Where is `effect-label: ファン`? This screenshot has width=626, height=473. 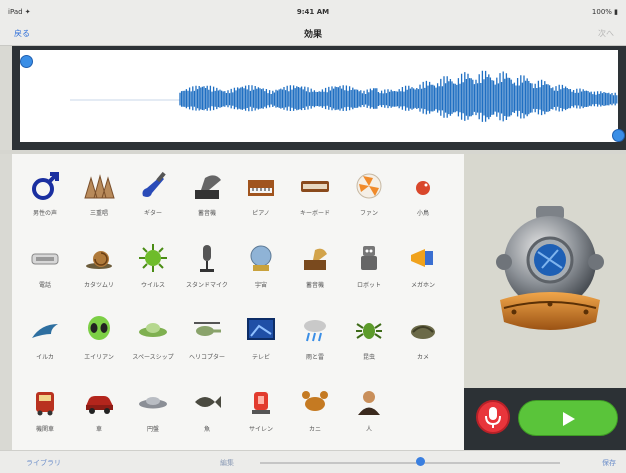
effect-label: ファン is located at coordinates (368, 213).